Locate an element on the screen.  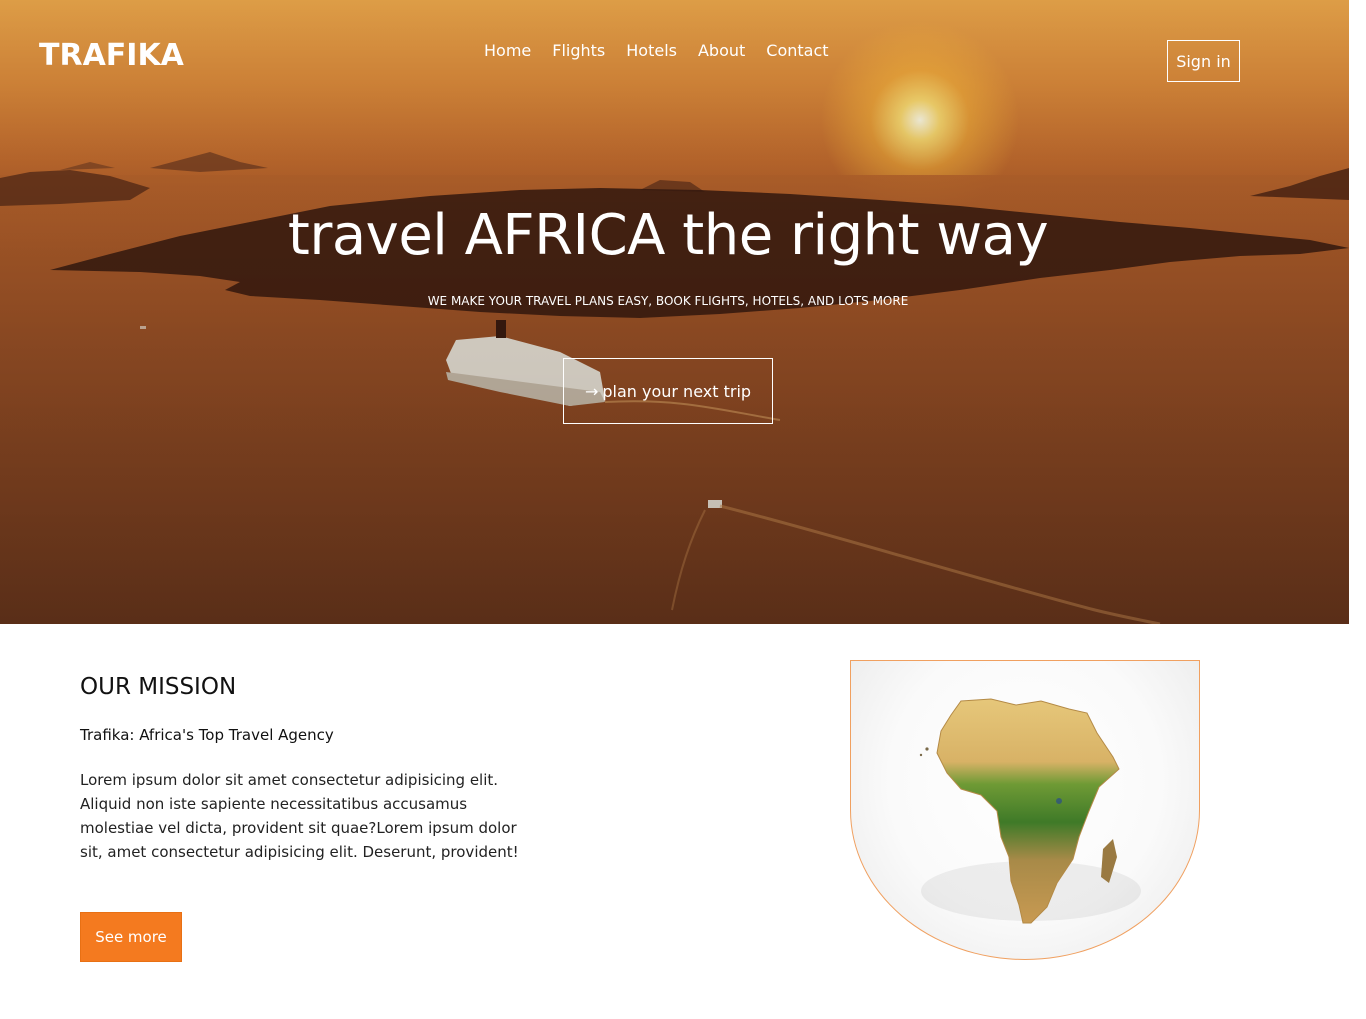
main-nav: Home Flights Hotels About Contact is located at coordinates (656, 50).